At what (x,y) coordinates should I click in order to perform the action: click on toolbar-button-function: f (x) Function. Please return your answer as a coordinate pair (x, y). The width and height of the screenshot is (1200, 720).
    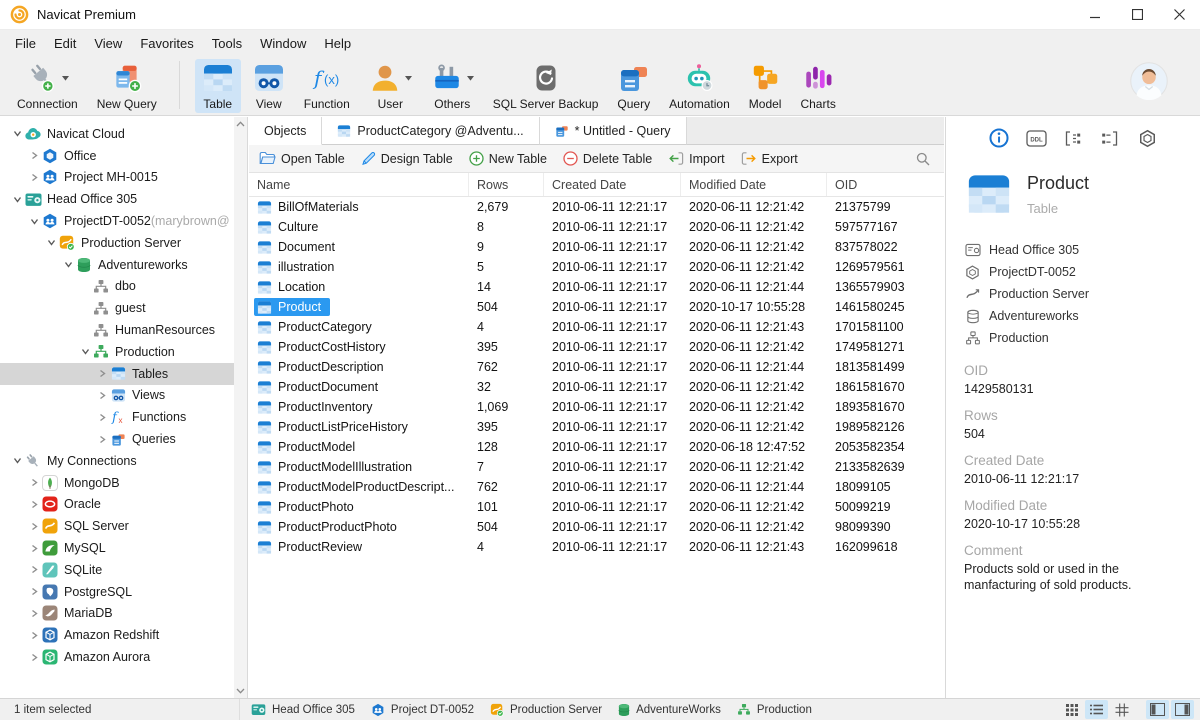
    Looking at the image, I should click on (327, 86).